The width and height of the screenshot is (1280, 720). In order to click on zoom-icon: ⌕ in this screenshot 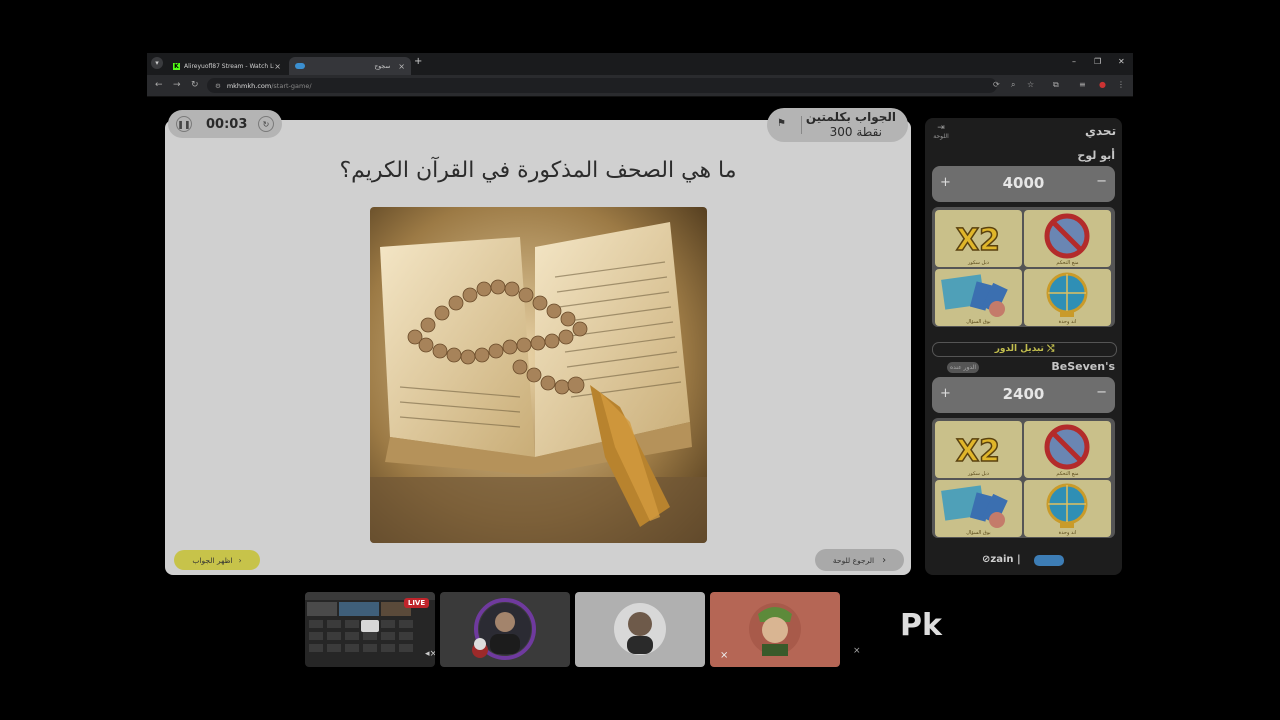, I will do `click(1013, 85)`.